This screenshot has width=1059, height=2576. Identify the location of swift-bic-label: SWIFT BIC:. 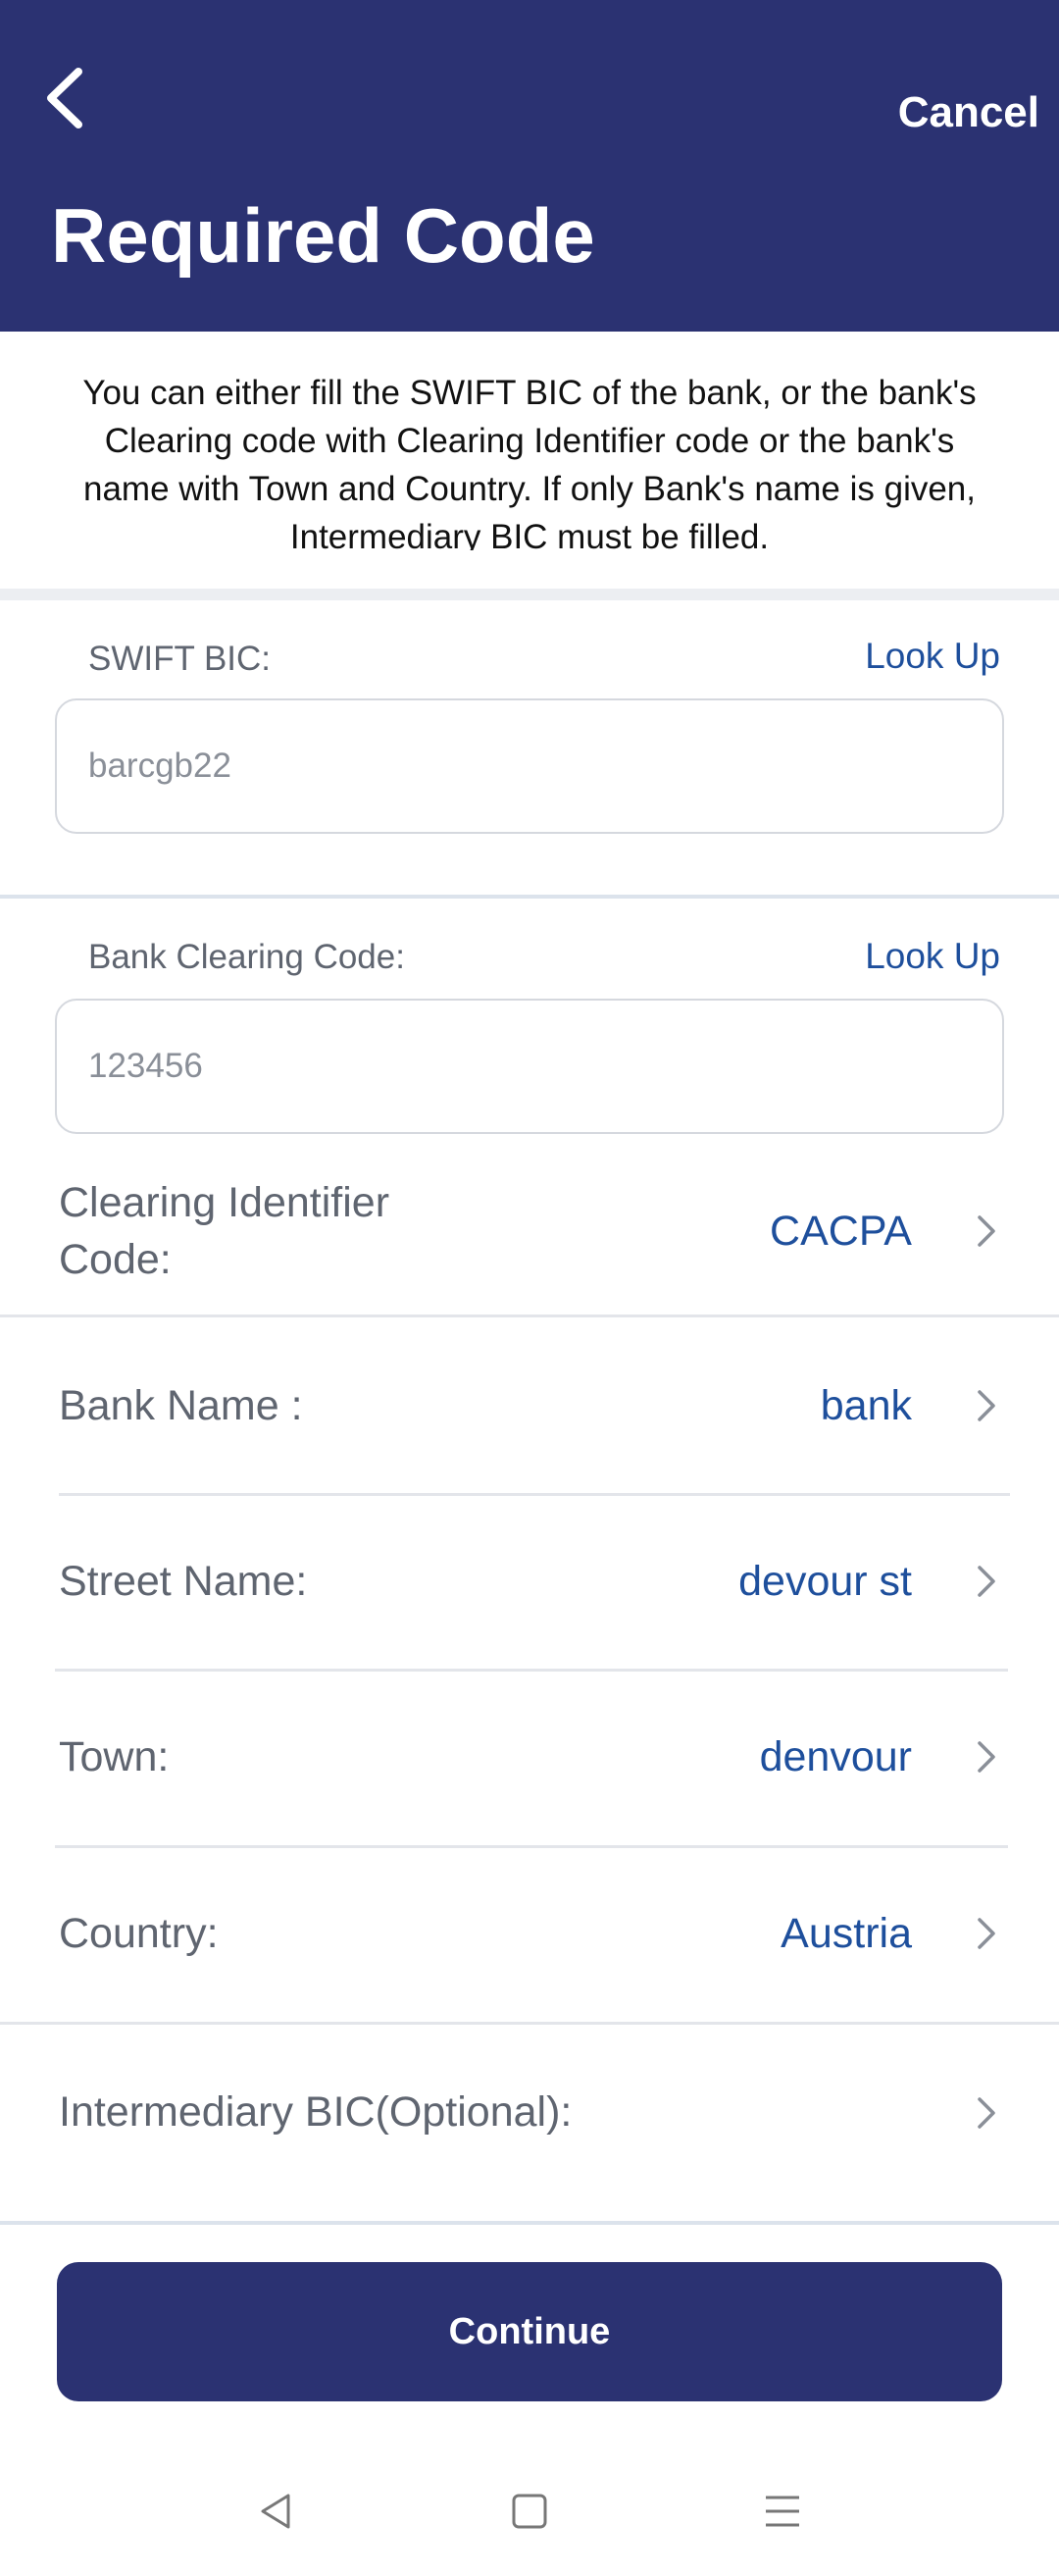
(180, 659).